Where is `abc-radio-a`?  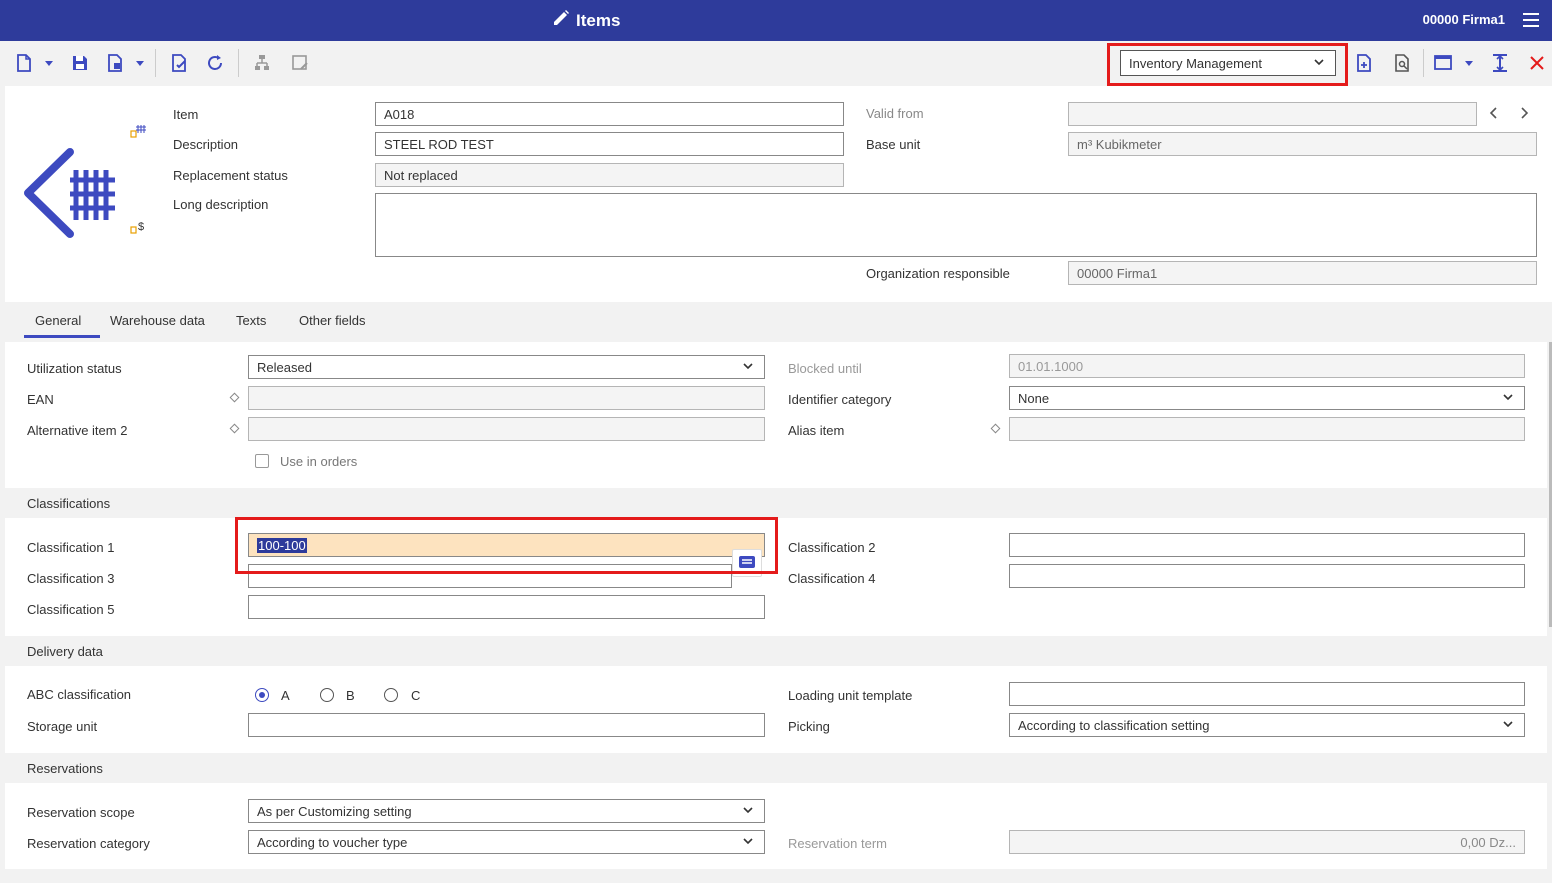
abc-radio-a is located at coordinates (262, 695).